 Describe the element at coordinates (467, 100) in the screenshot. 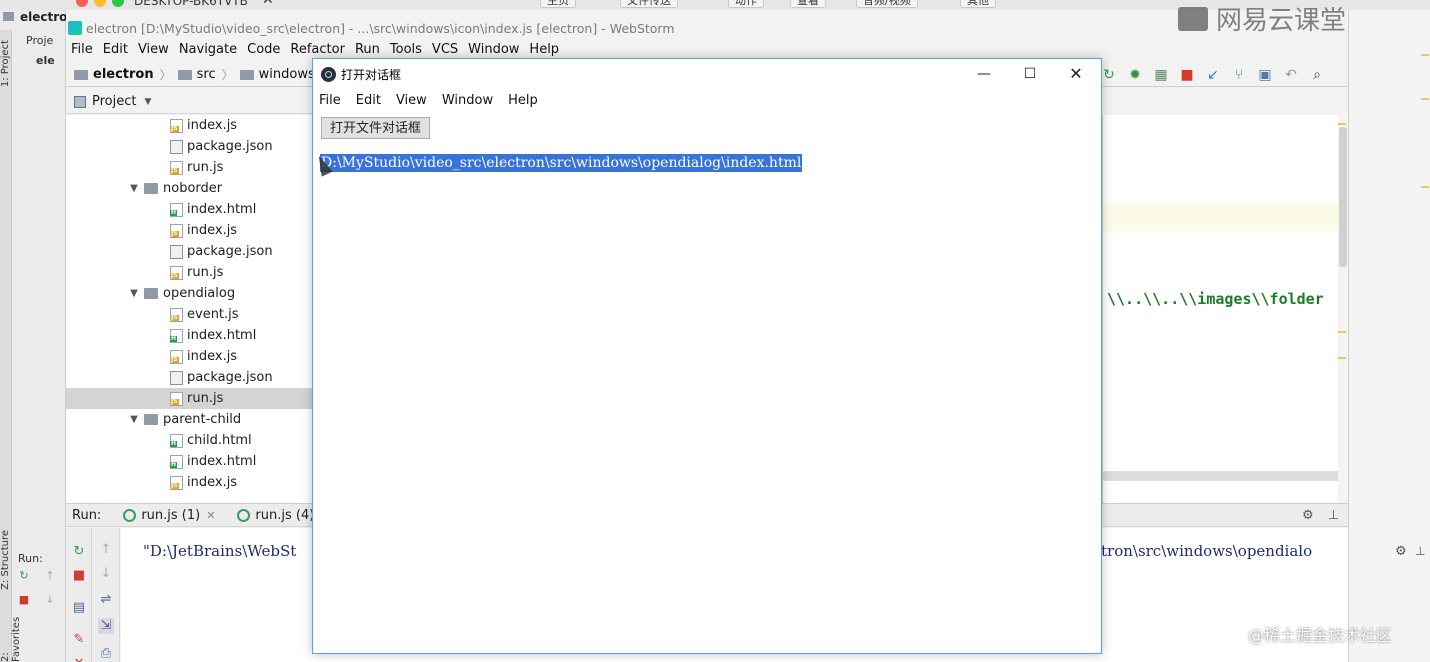

I see `dialog-menu-window: Window` at that location.